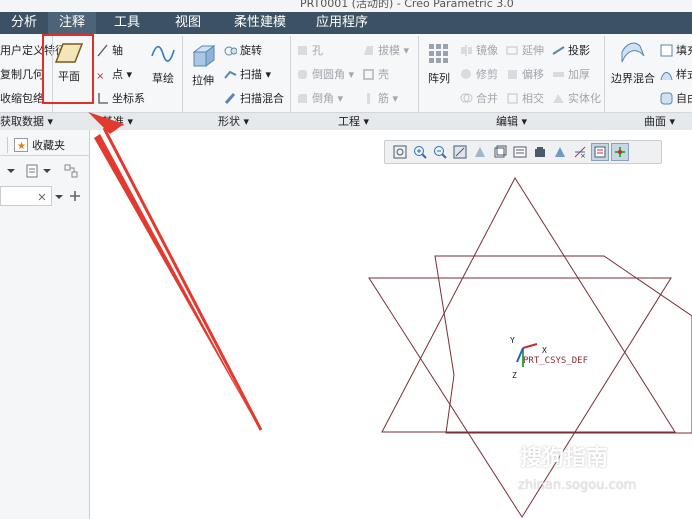  What do you see at coordinates (243, 50) in the screenshot?
I see `revolve-button: 旋转` at bounding box center [243, 50].